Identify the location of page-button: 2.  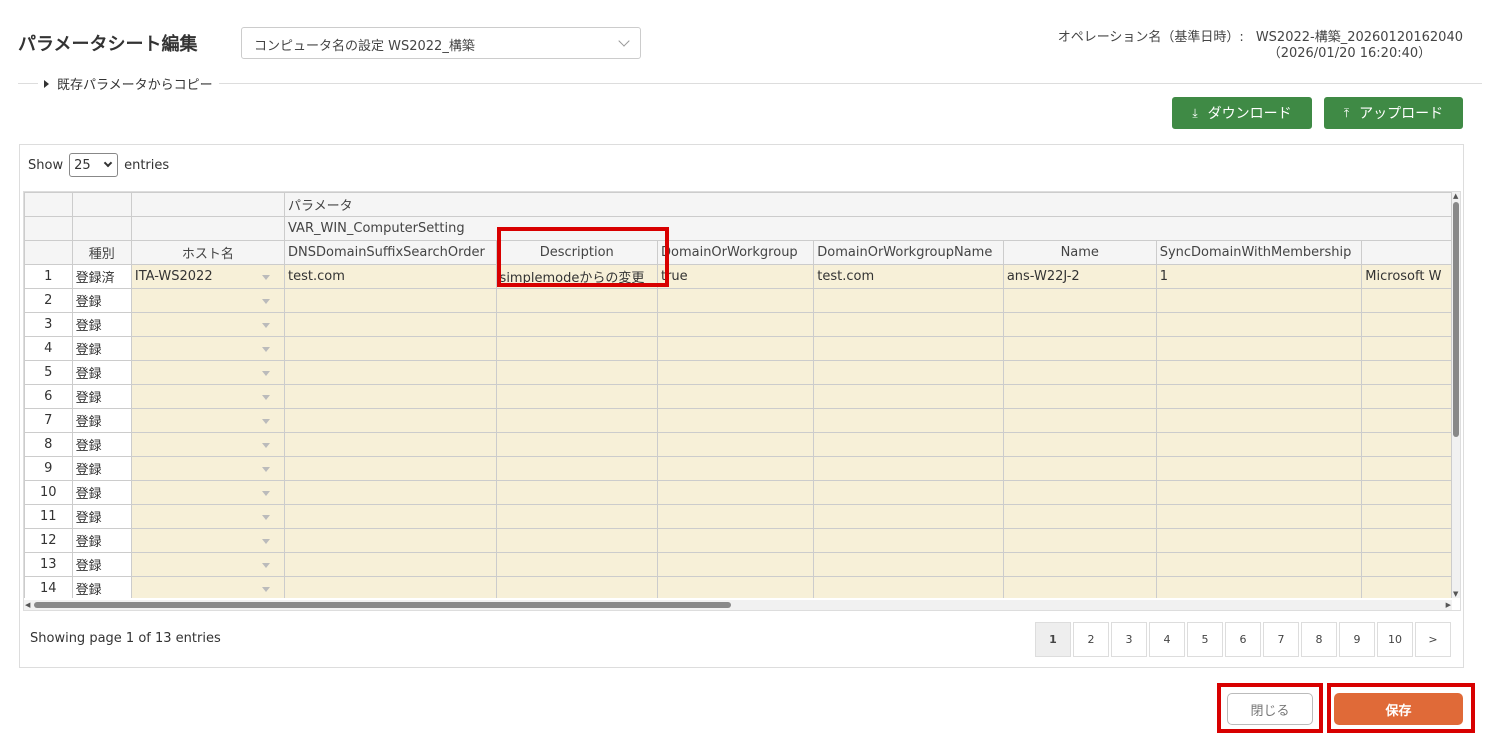
(1091, 639).